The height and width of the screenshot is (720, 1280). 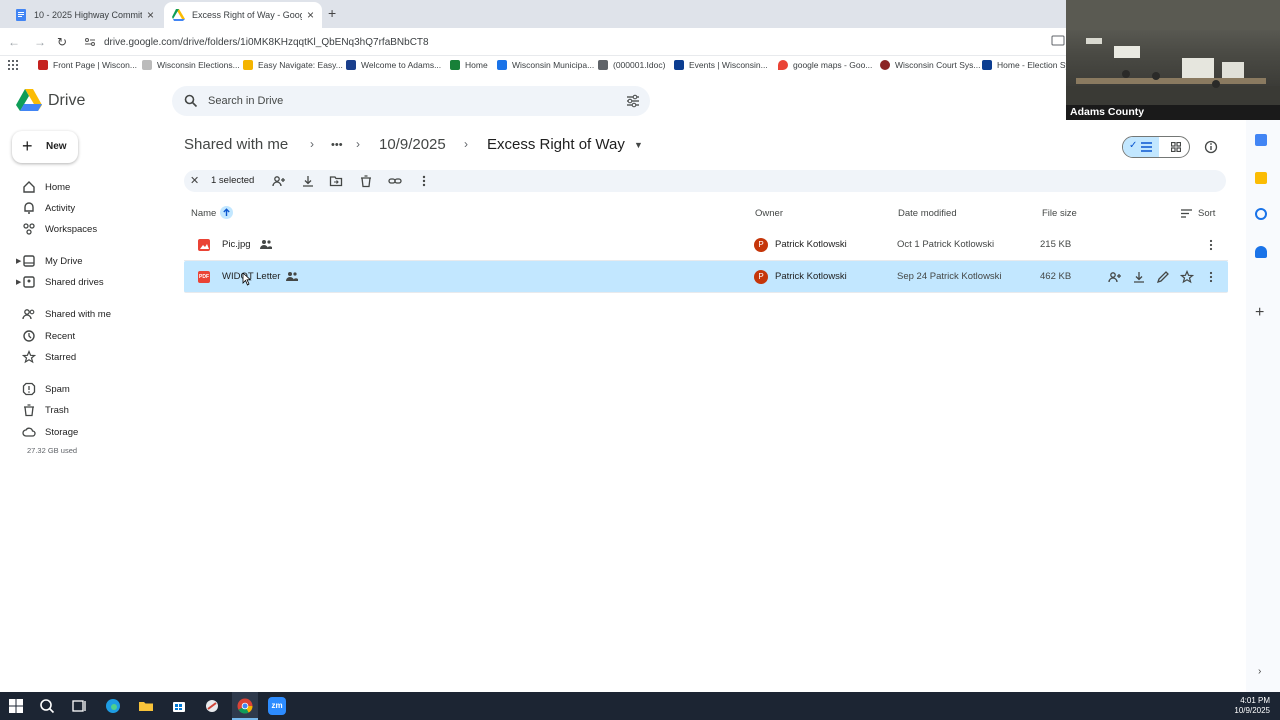 I want to click on contacts-icon, so click(x=1261, y=252).